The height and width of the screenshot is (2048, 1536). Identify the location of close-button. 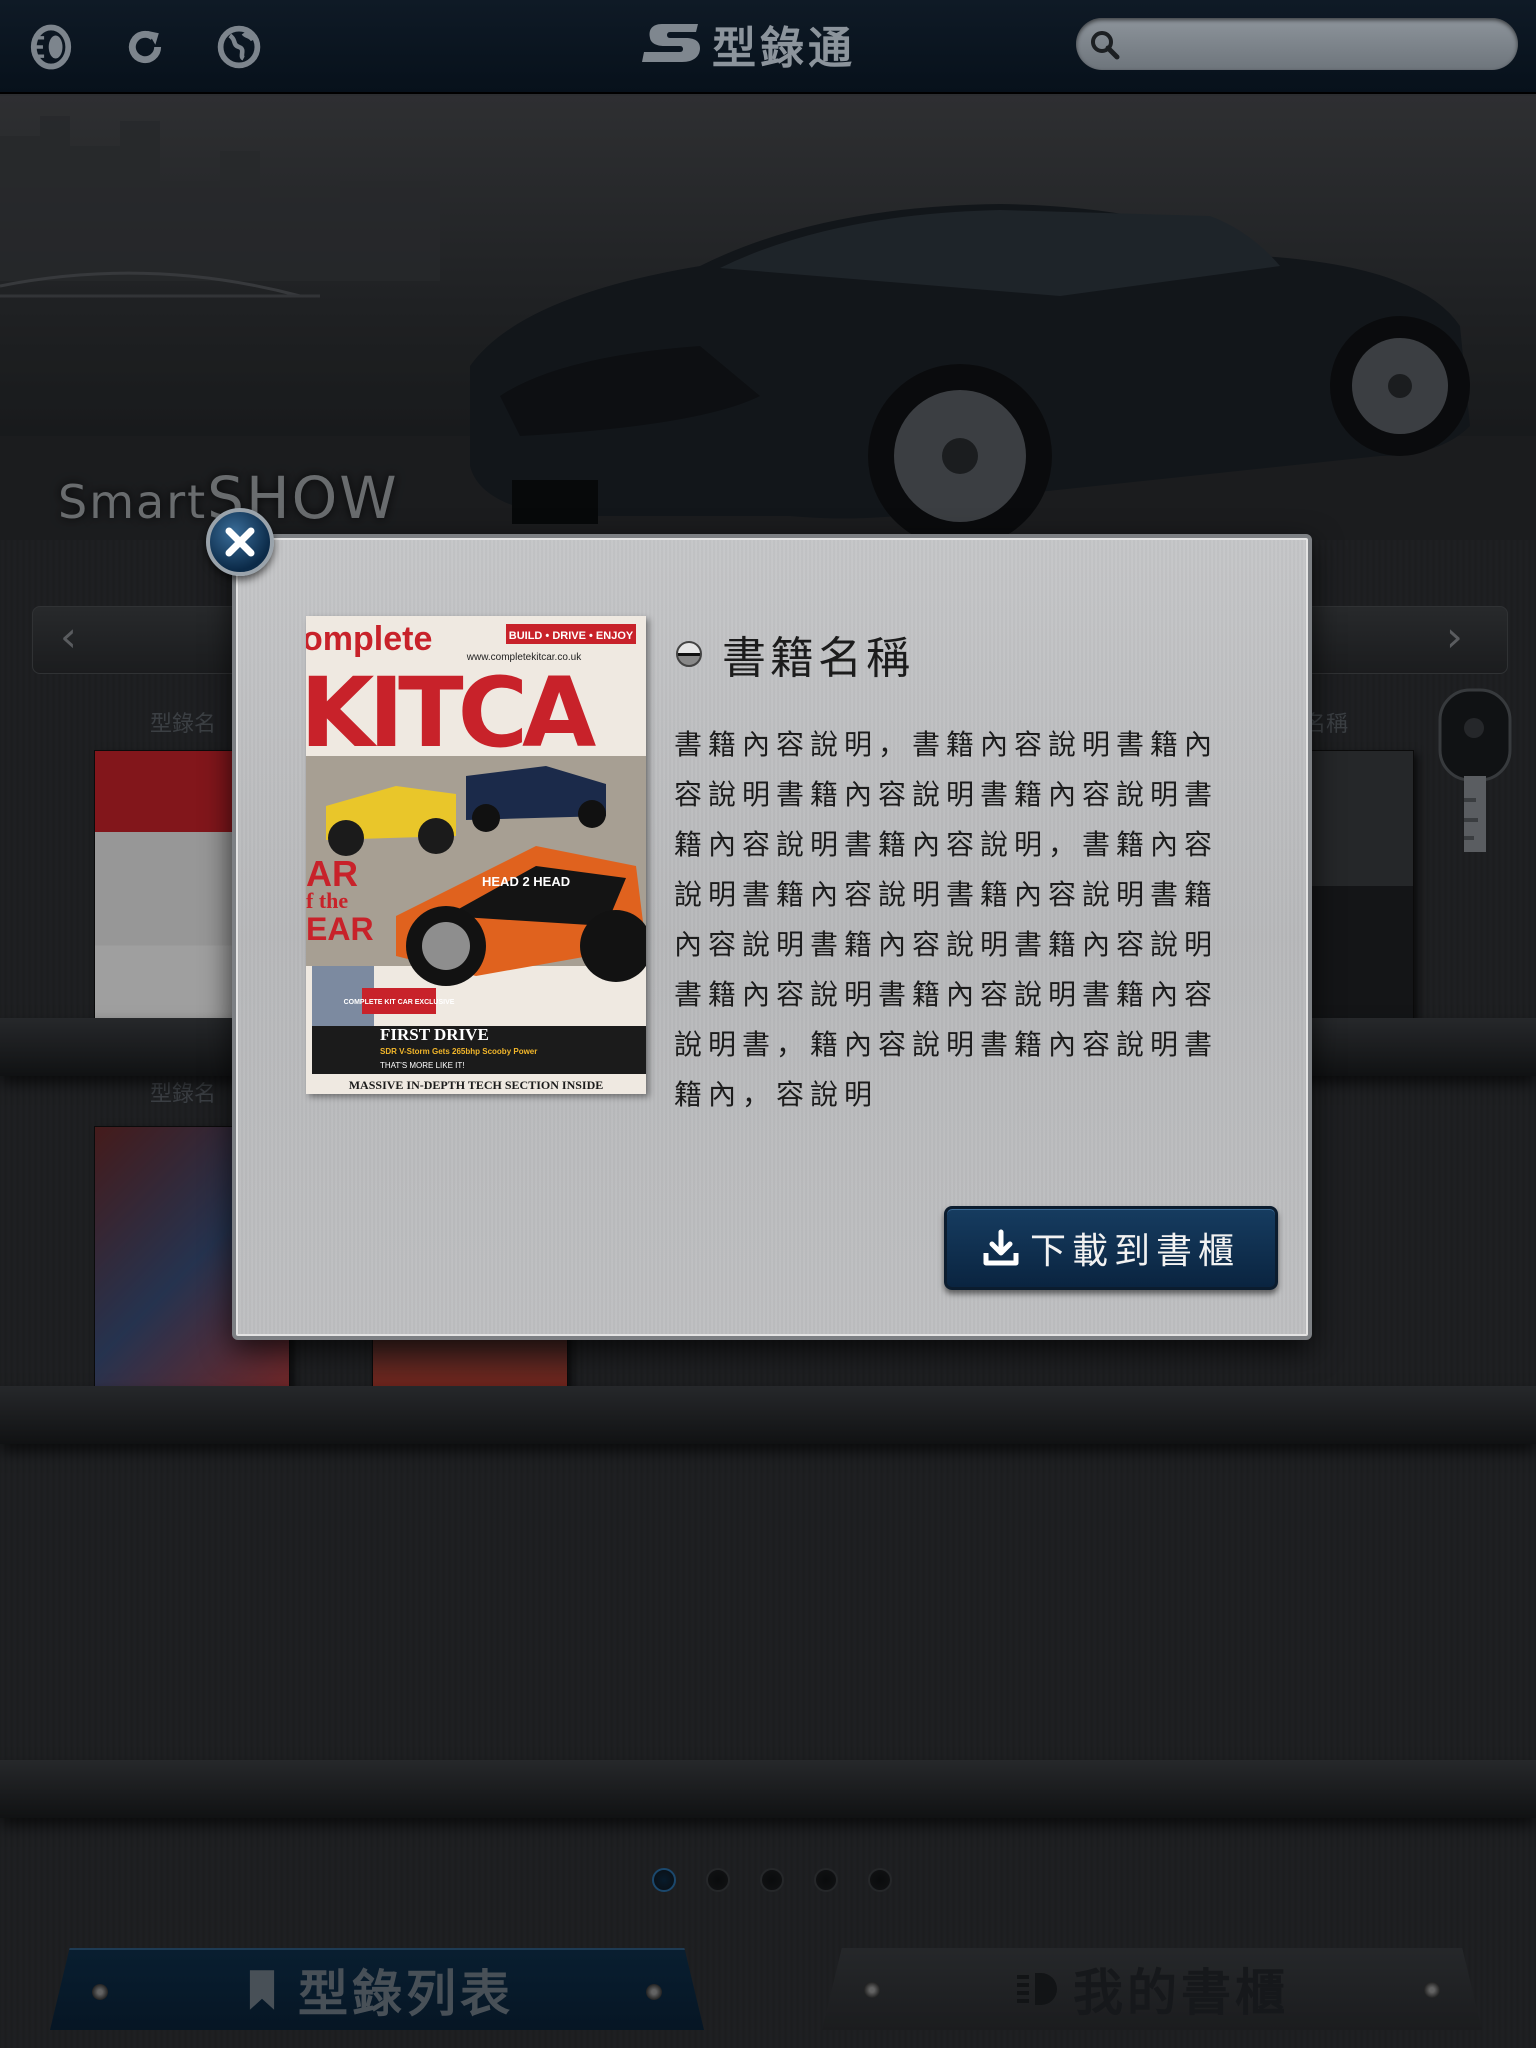
(240, 542).